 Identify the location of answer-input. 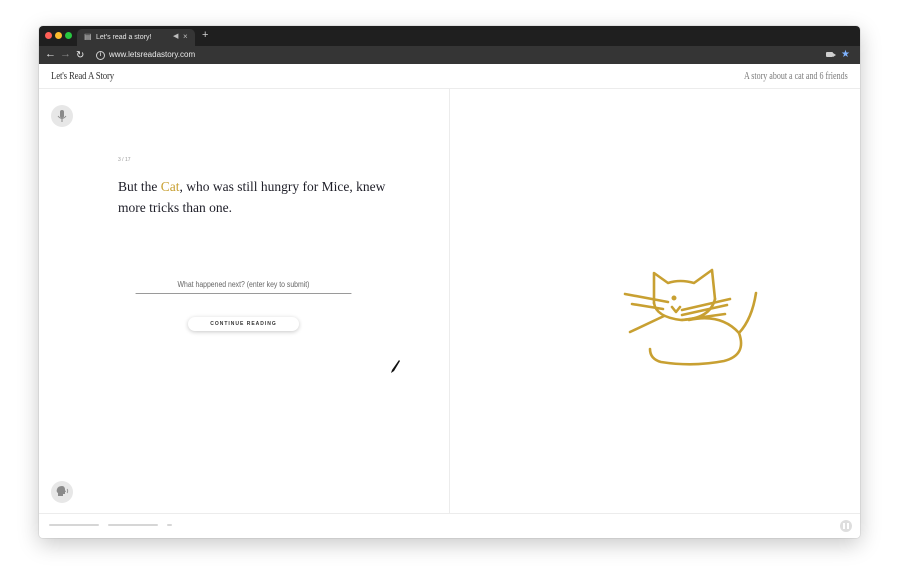
(243, 284).